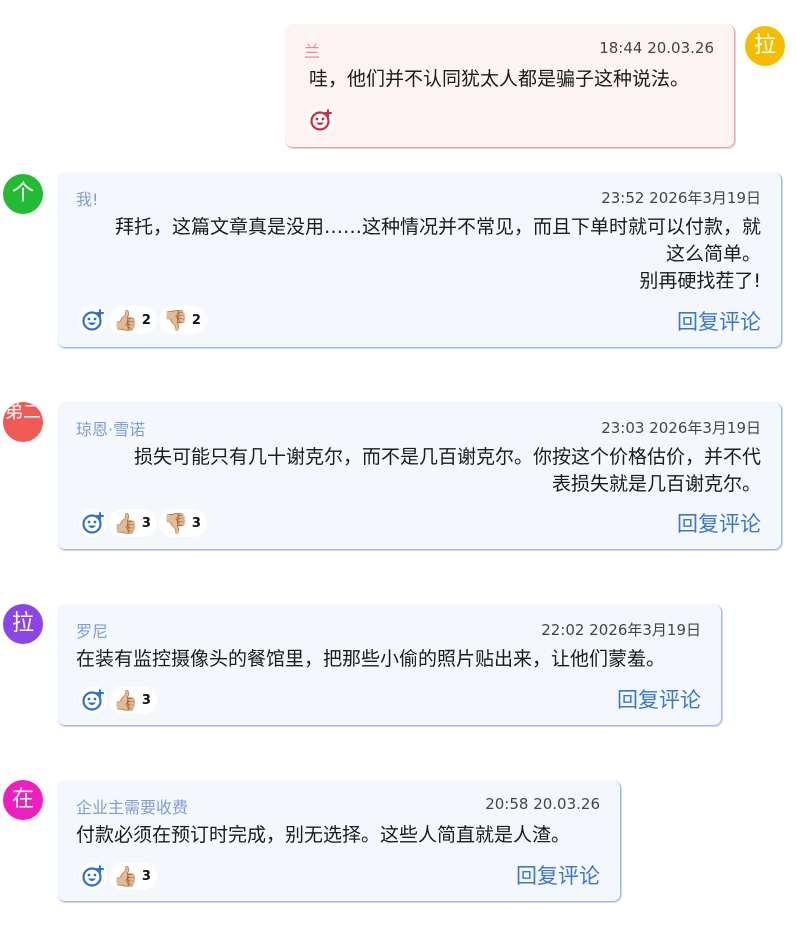 This screenshot has height=932, width=796. I want to click on comment-text: 付款必须在预订时完成，别无选择。这些人简直就是人渣。, so click(323, 835).